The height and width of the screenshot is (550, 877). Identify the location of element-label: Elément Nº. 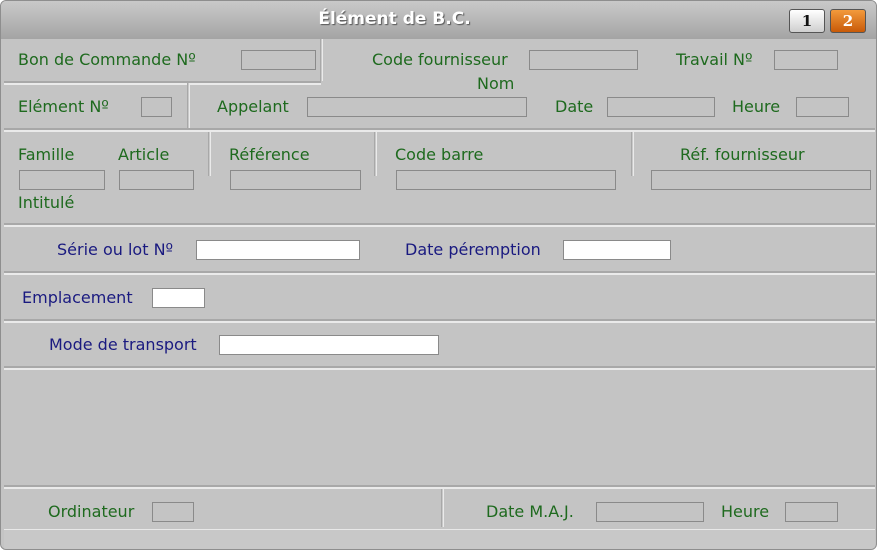
(63, 106).